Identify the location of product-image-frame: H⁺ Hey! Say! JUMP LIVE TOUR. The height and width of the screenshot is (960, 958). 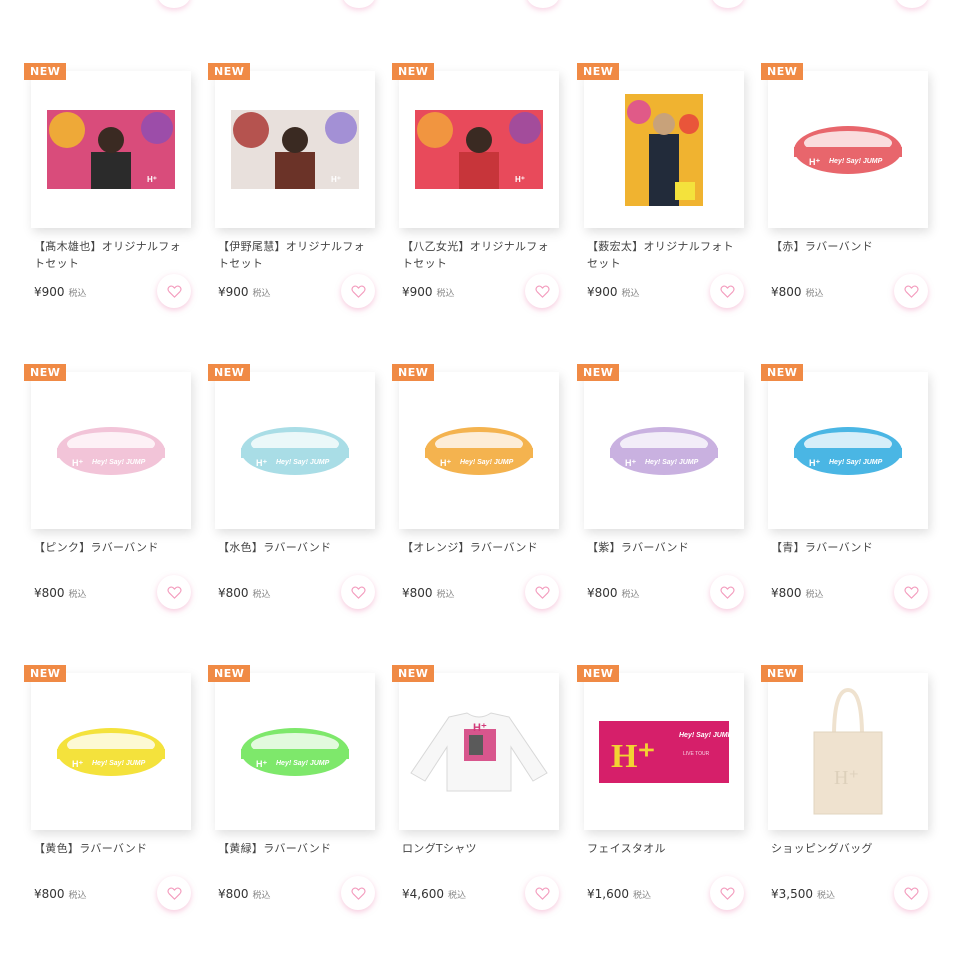
(664, 751).